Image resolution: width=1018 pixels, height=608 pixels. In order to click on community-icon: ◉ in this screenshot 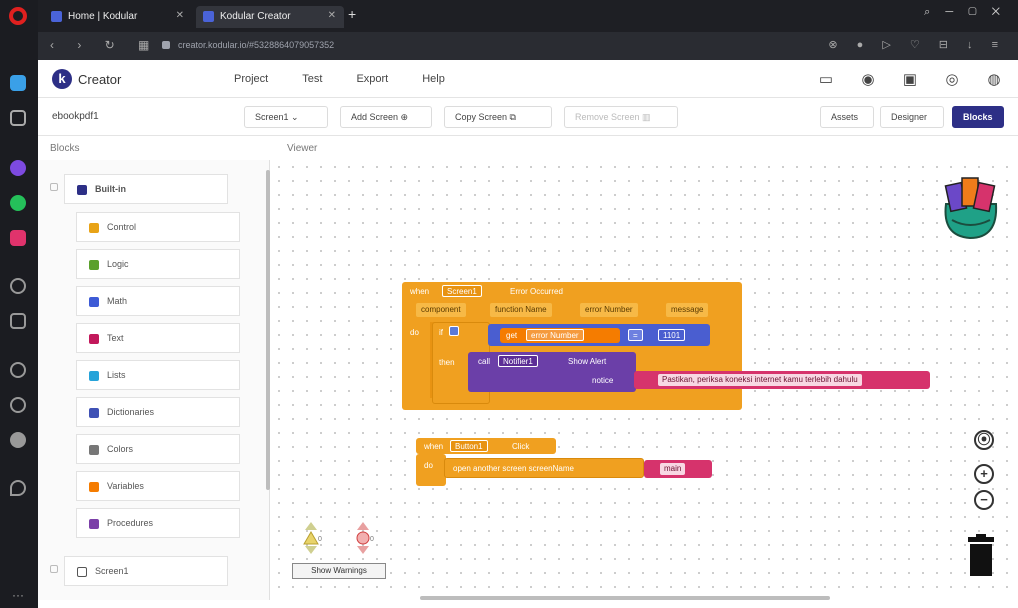, I will do `click(868, 79)`.